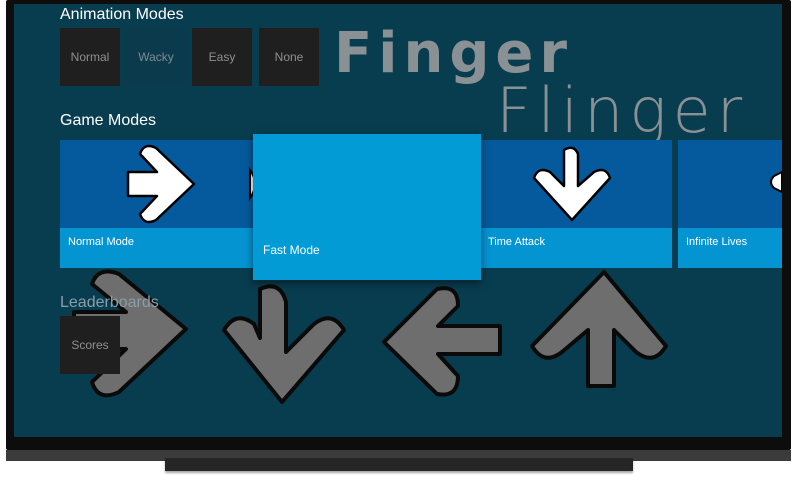 This screenshot has height=484, width=800. I want to click on card-label: Fast Mode, so click(291, 250).